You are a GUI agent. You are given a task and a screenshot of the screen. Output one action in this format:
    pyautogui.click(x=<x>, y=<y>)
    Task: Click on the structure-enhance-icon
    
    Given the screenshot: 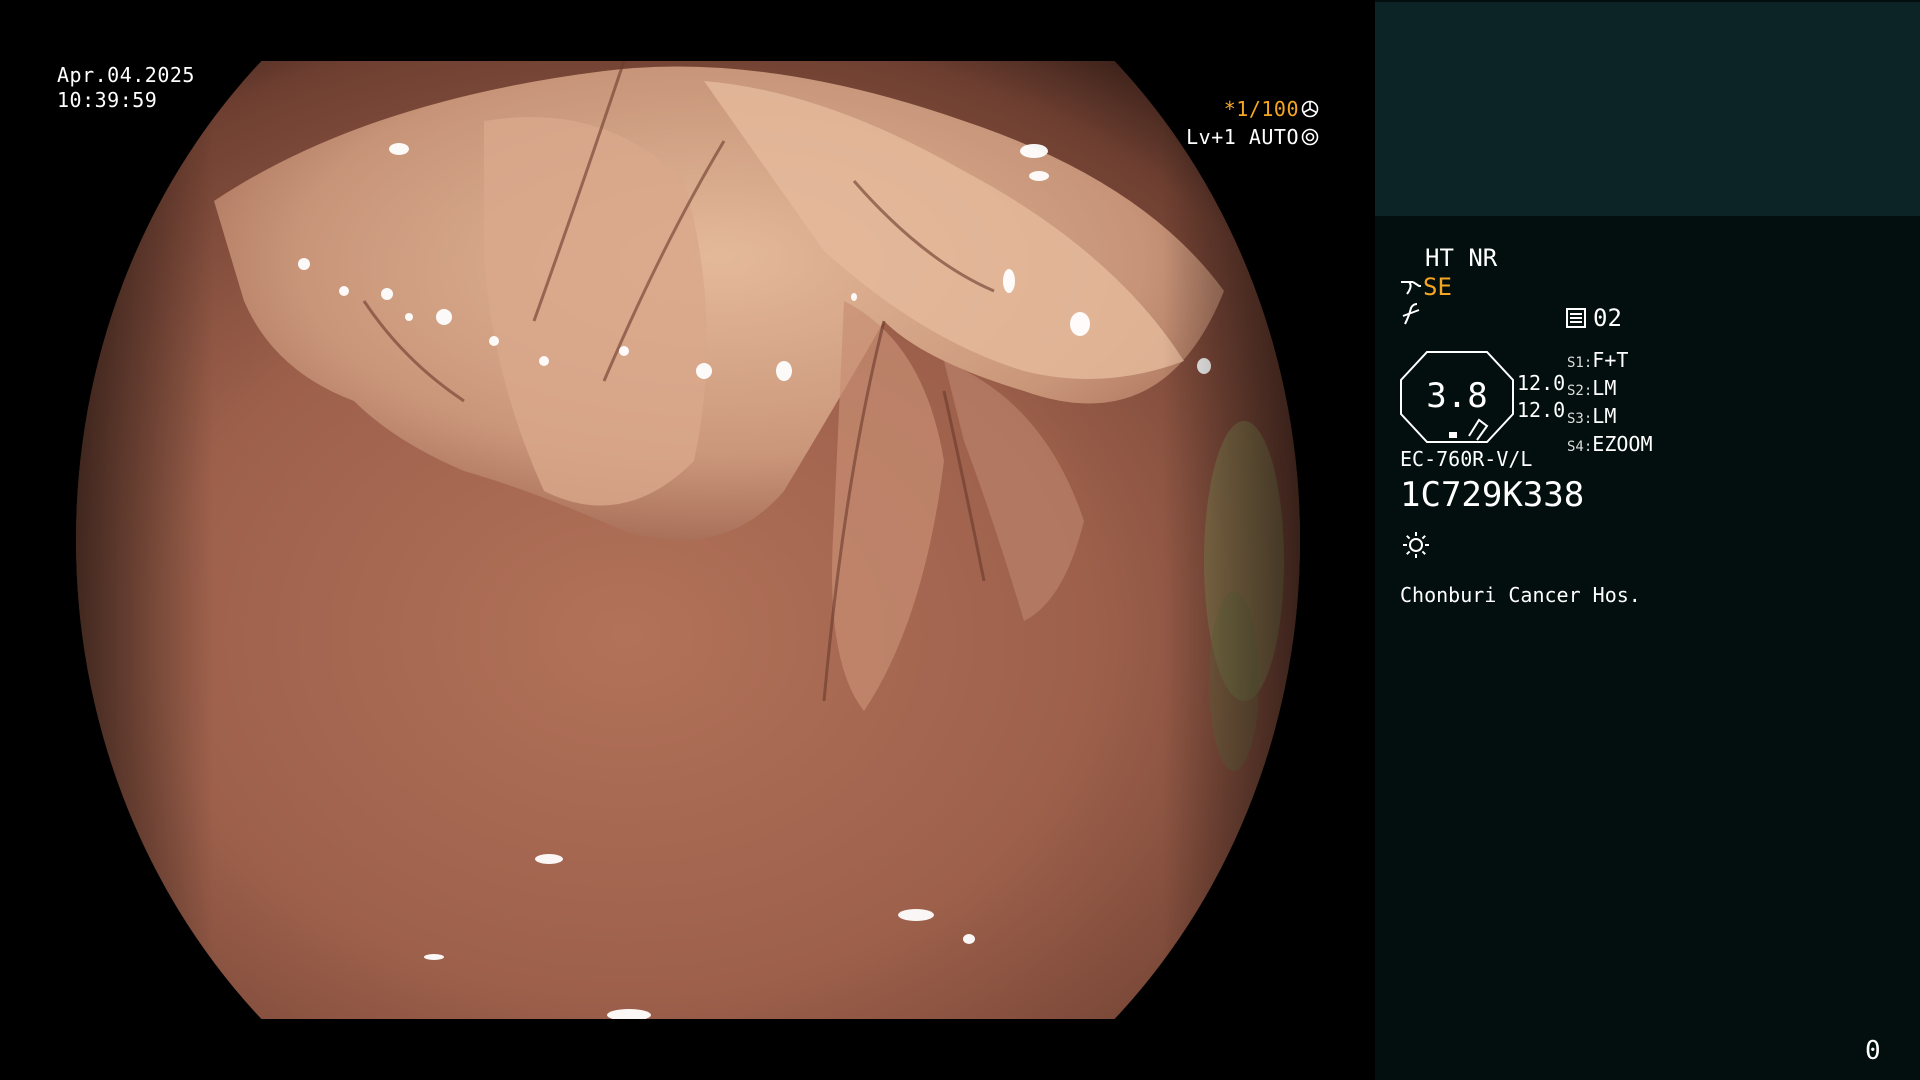 What is the action you would take?
    pyautogui.click(x=1411, y=288)
    